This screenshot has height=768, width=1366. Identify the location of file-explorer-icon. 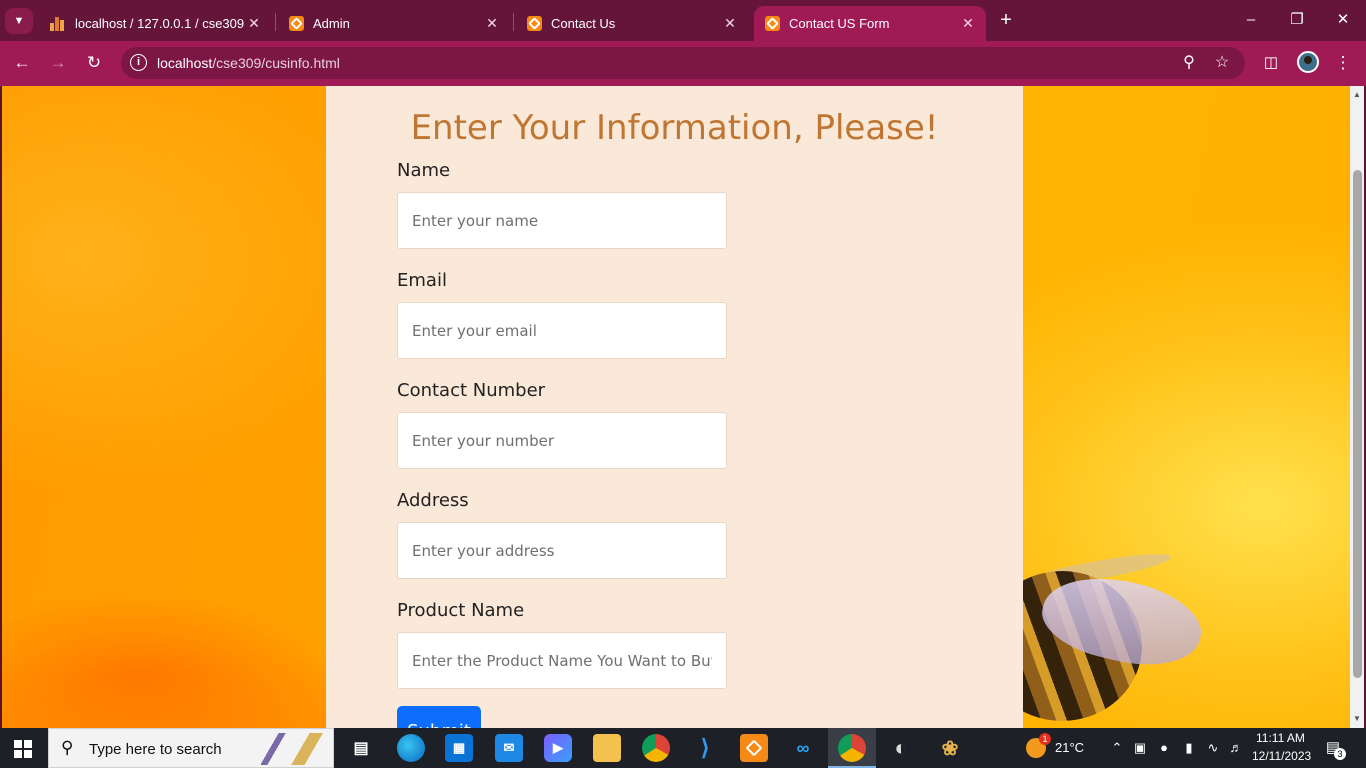
(607, 748).